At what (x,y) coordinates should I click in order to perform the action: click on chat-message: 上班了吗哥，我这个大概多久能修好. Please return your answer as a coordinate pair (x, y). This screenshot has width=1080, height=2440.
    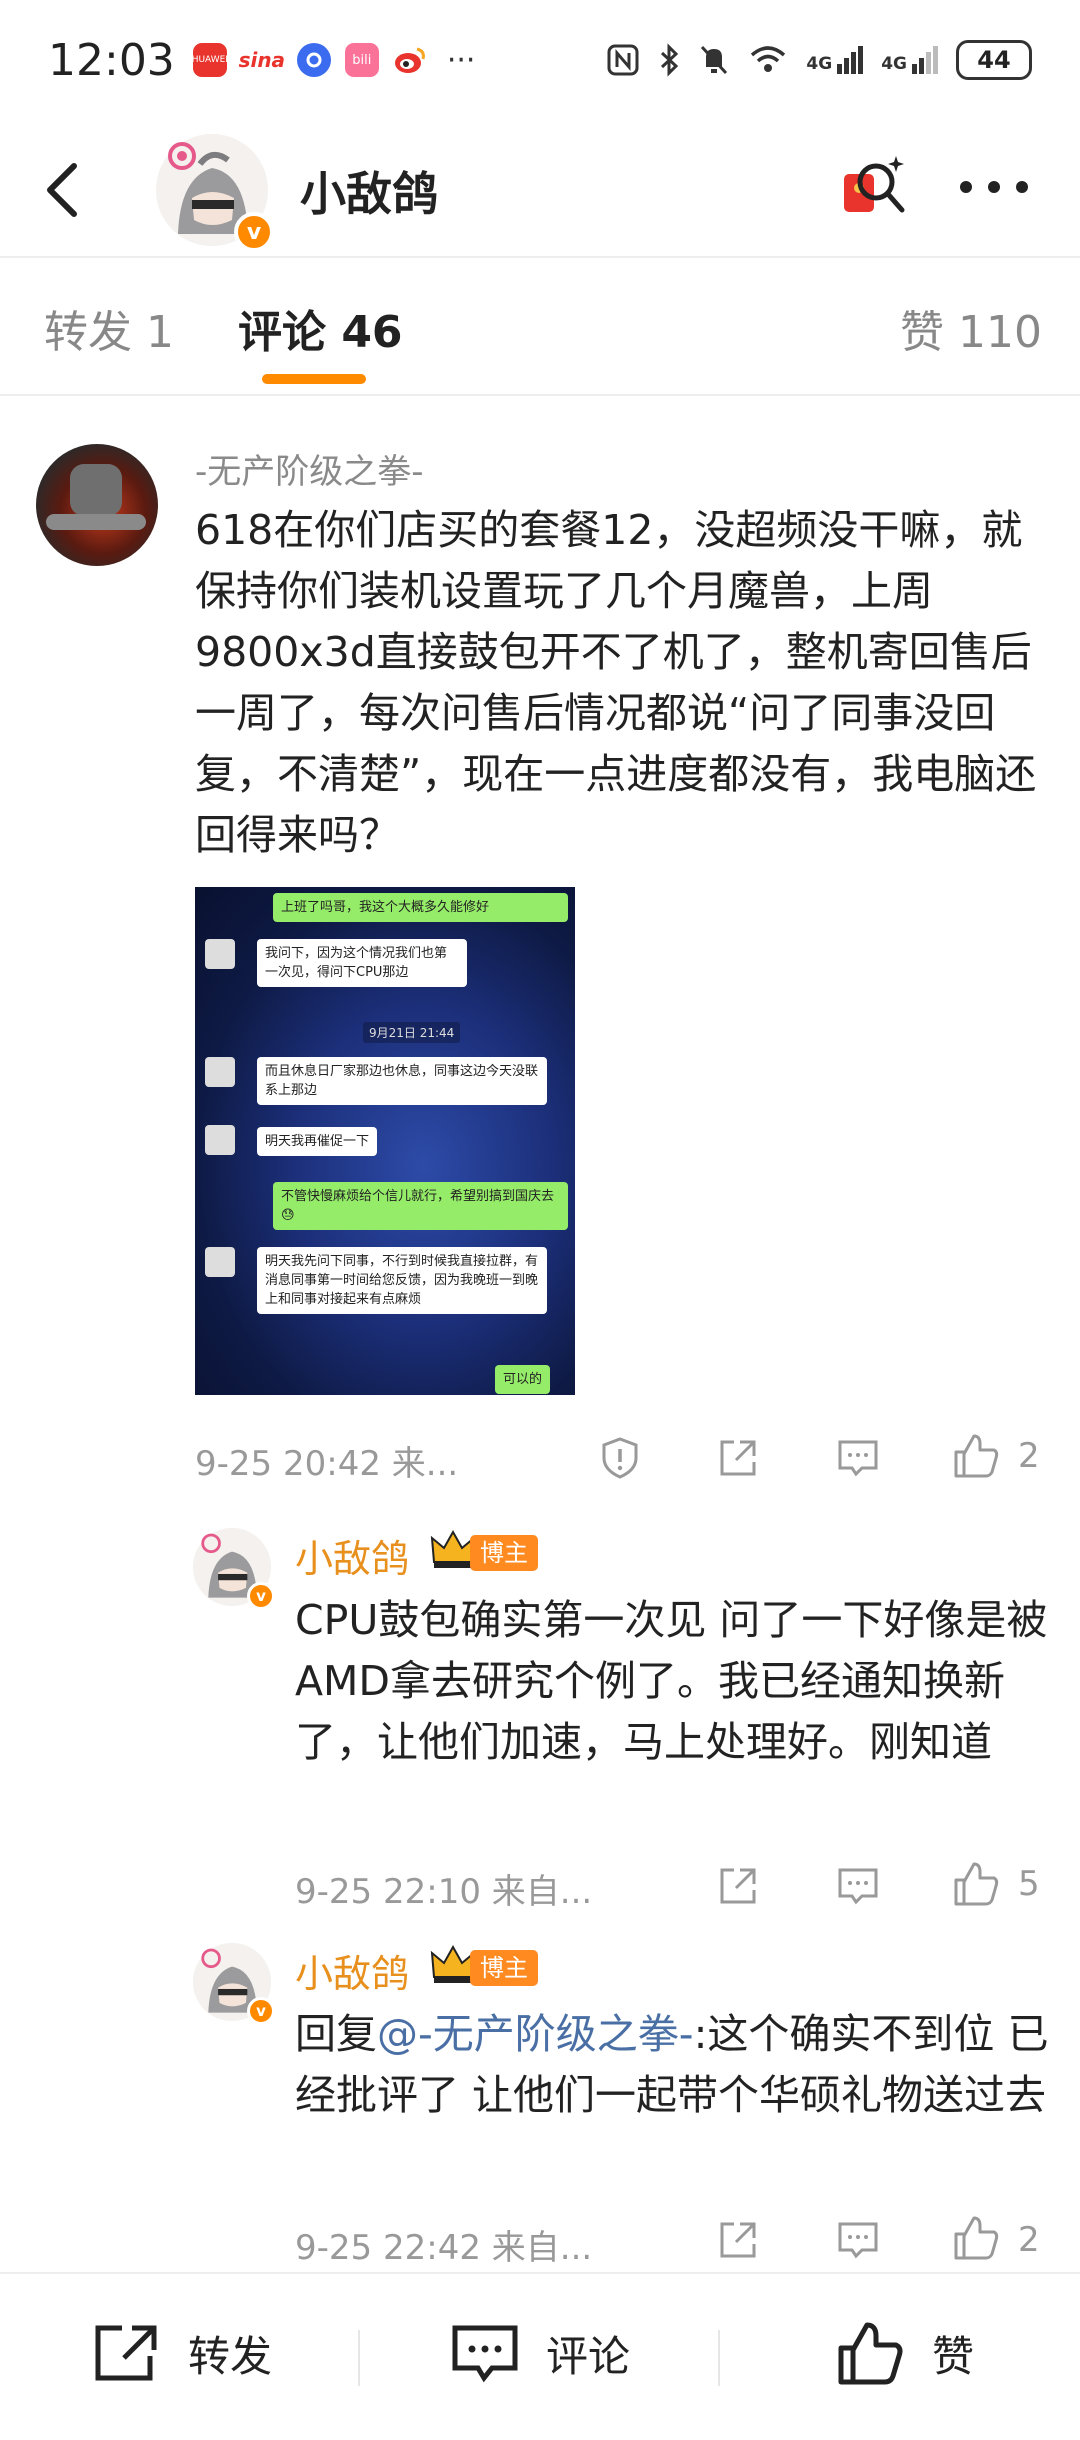
    Looking at the image, I should click on (420, 907).